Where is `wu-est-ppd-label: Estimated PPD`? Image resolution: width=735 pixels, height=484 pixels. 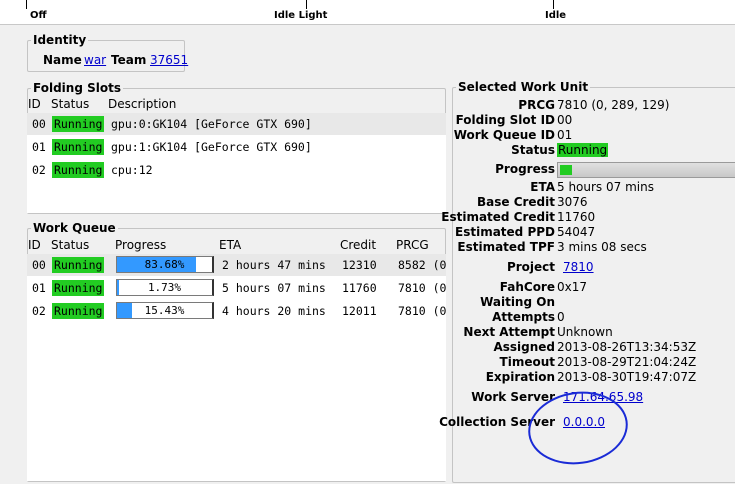 wu-est-ppd-label: Estimated PPD is located at coordinates (505, 232).